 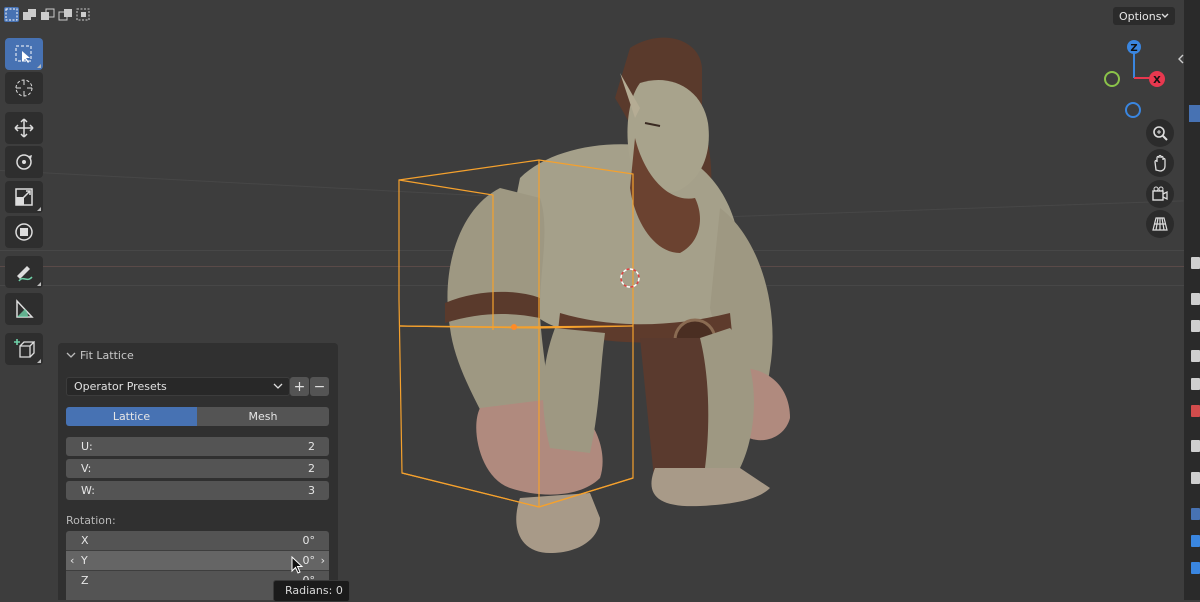 I want to click on panel-title: Fit Lattice, so click(x=107, y=355).